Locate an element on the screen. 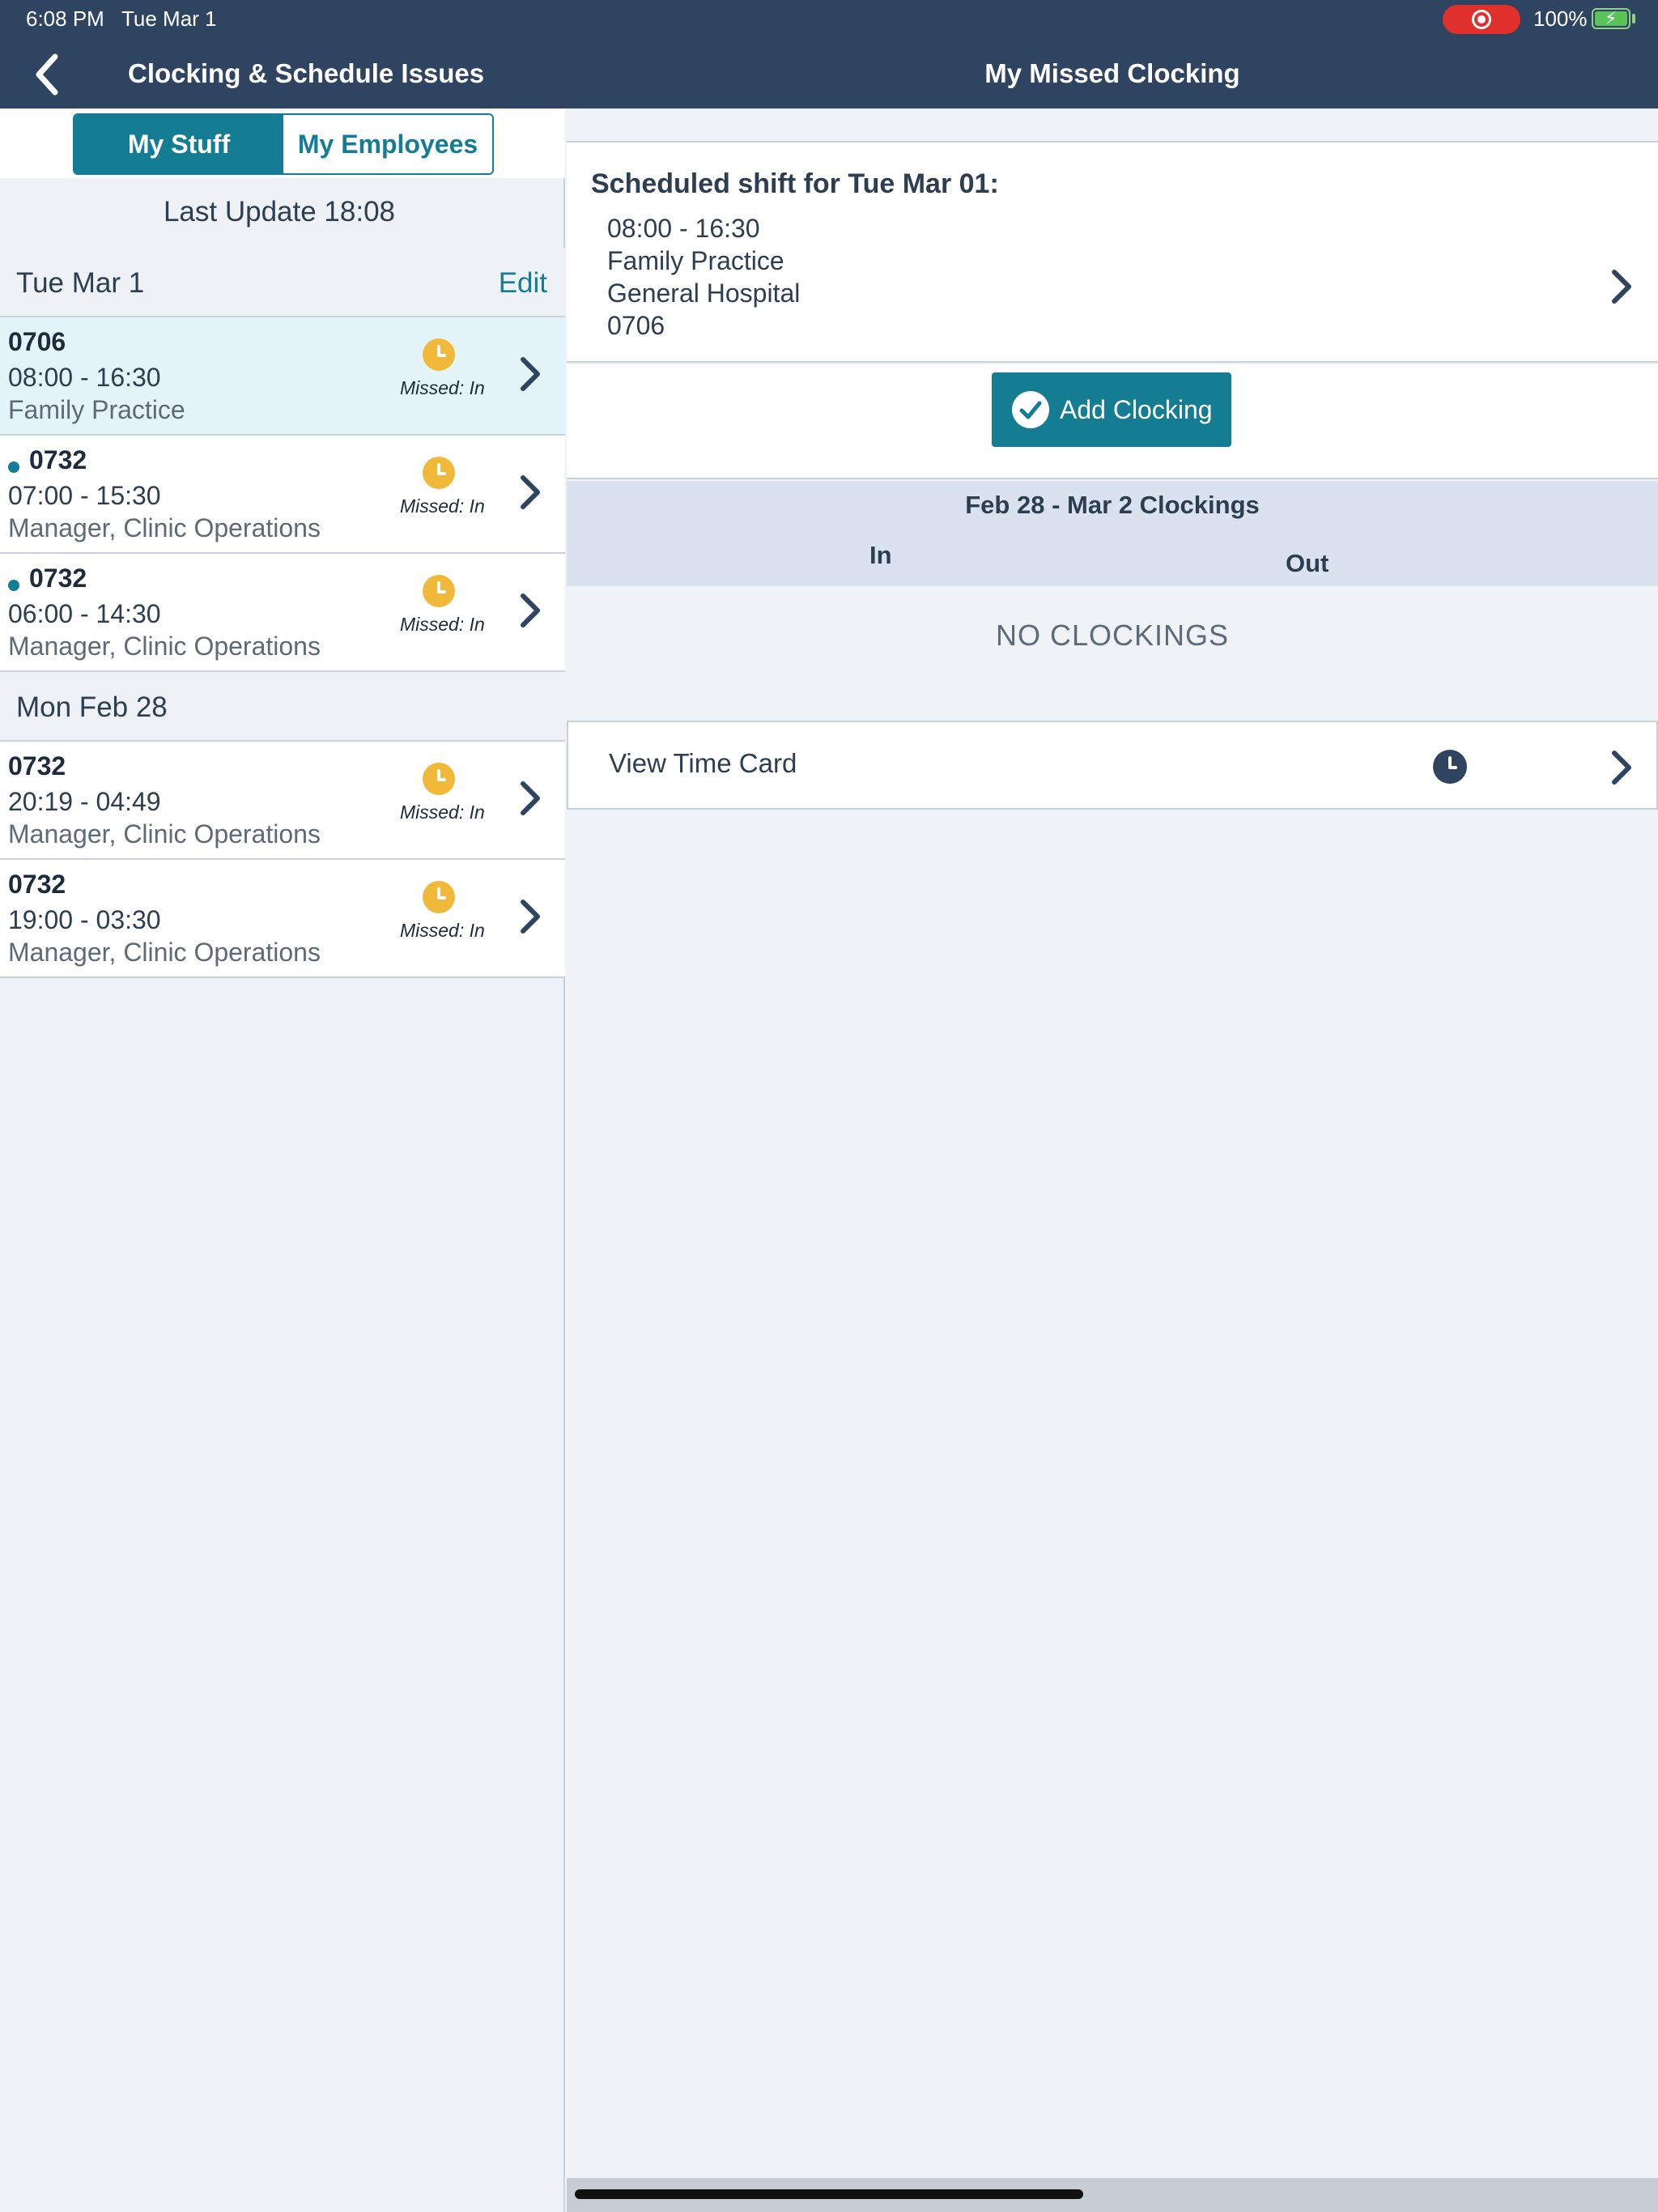 The height and width of the screenshot is (2212, 1658). column-out-header: Out is located at coordinates (1307, 563).